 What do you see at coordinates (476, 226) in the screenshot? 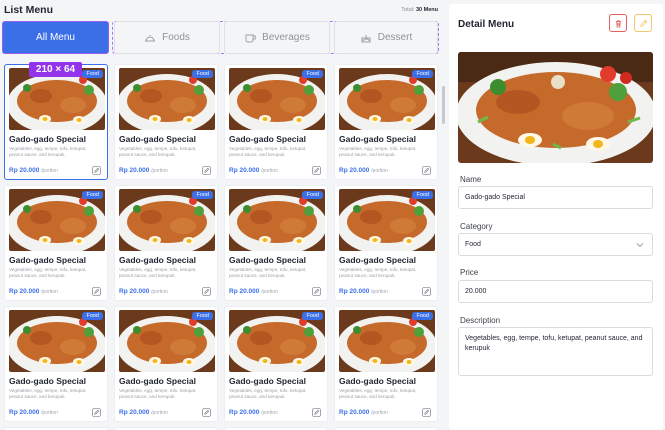
I see `category-label: Category` at bounding box center [476, 226].